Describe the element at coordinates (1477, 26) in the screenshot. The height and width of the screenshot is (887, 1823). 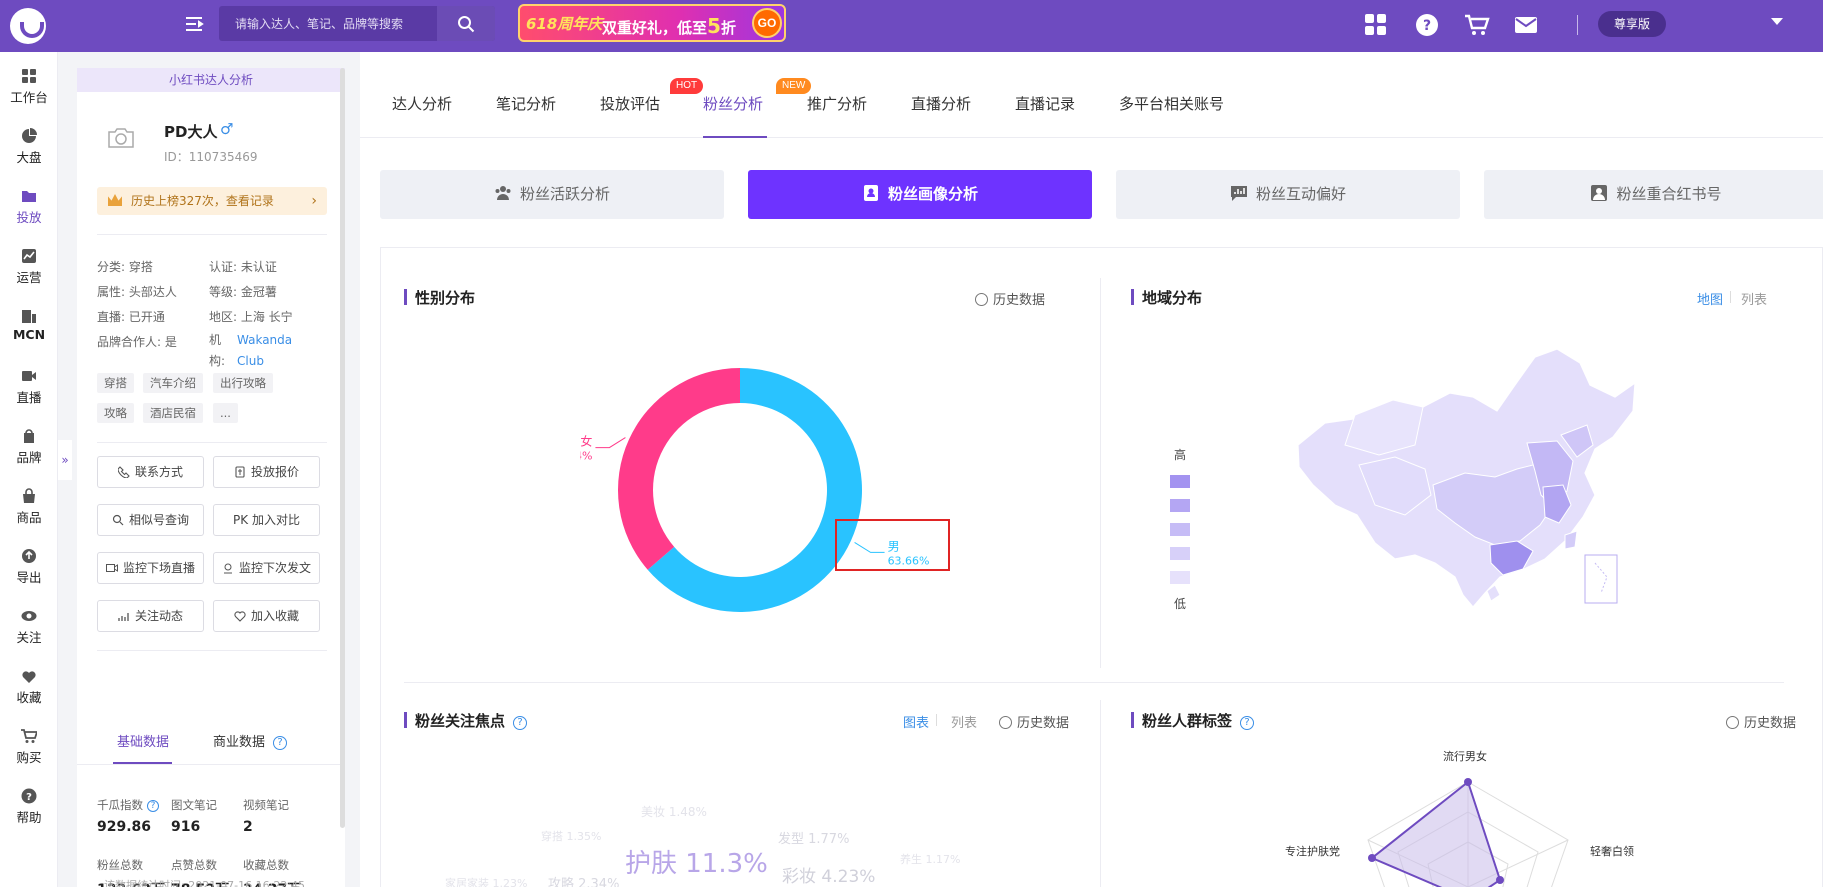
I see `cart-icon` at that location.